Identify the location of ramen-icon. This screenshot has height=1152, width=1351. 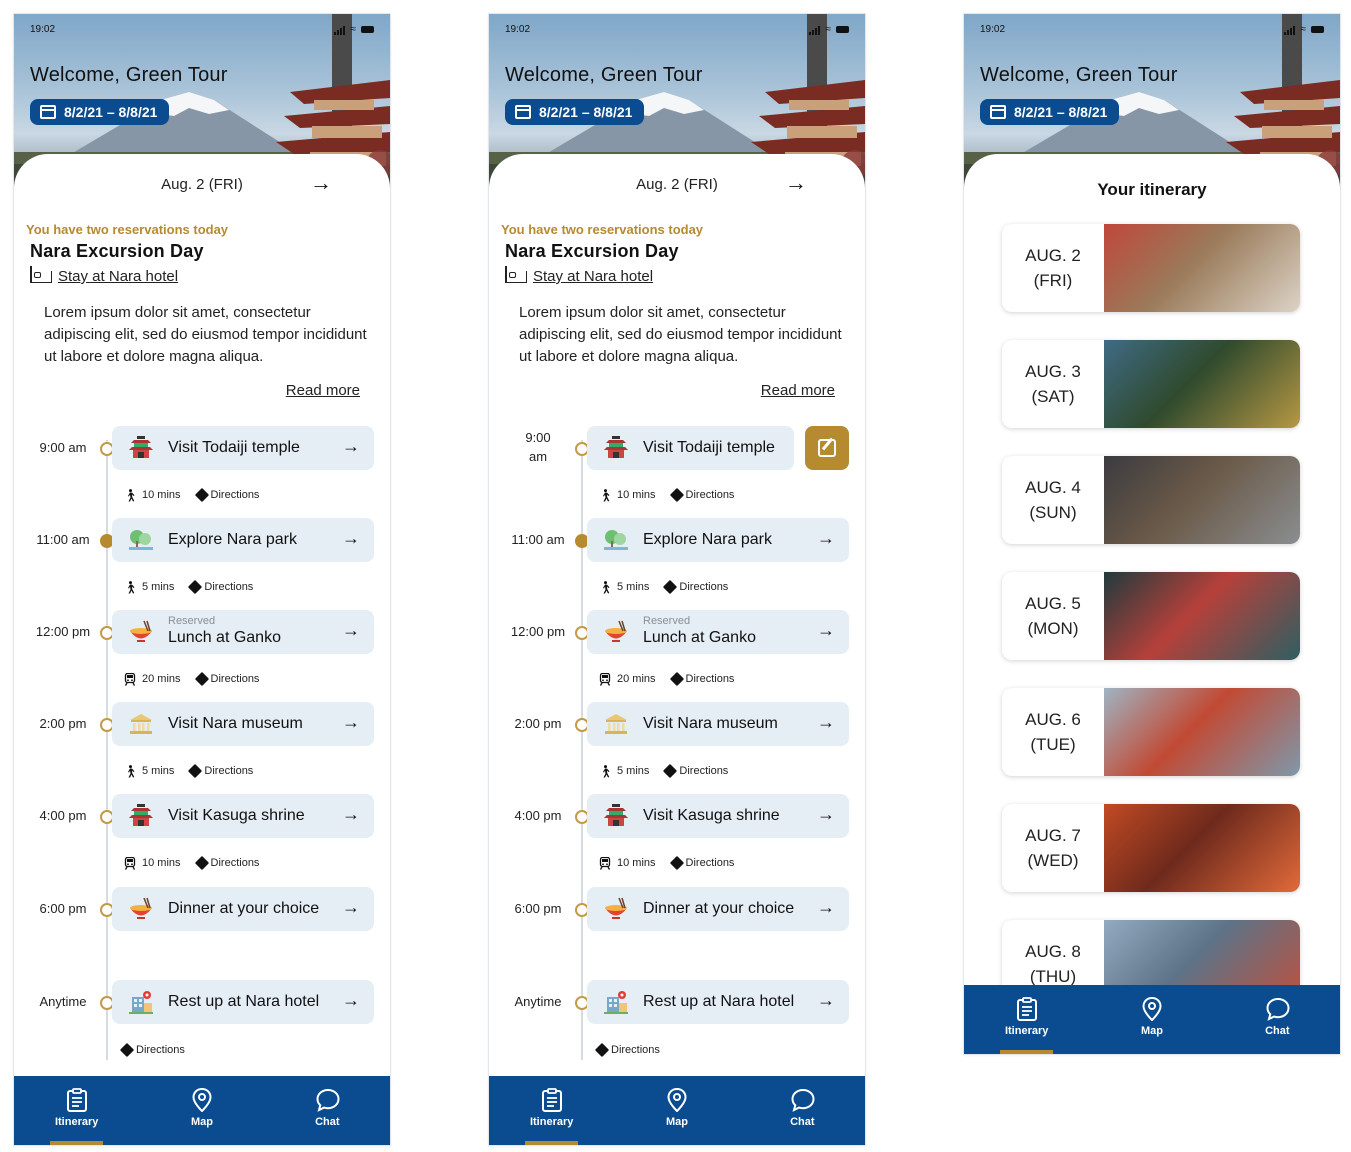
(141, 909).